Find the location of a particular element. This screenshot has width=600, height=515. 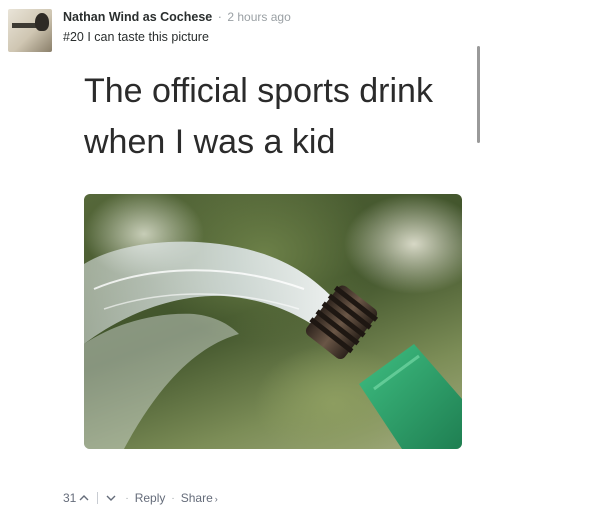

chevron-right-icon: › is located at coordinates (216, 499).